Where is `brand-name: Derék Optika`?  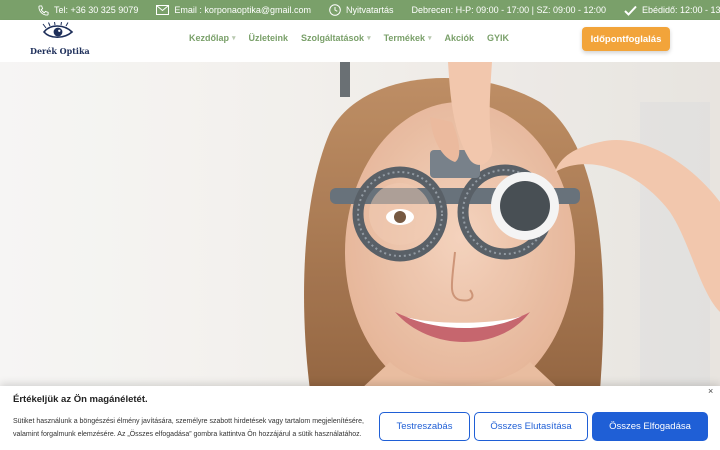 brand-name: Derék Optika is located at coordinates (60, 51).